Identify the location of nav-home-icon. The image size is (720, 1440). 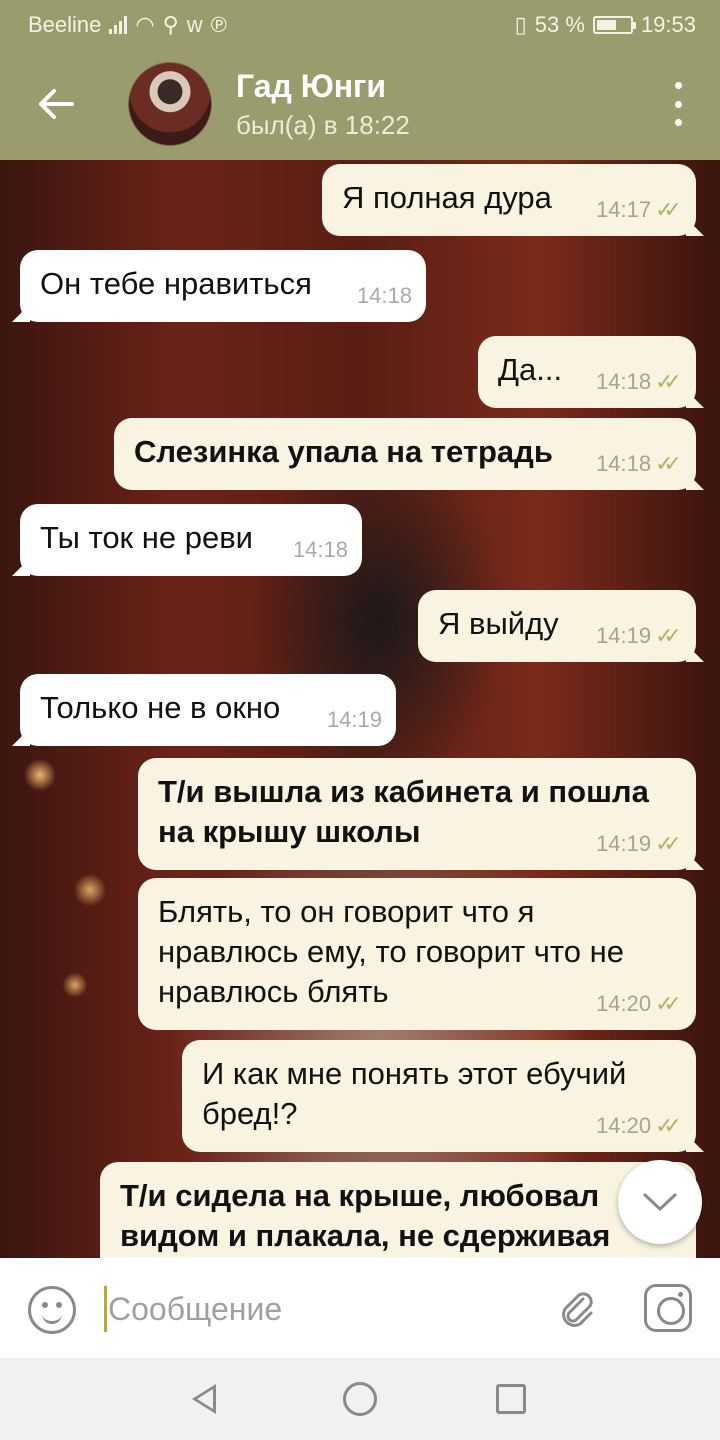
(360, 1399).